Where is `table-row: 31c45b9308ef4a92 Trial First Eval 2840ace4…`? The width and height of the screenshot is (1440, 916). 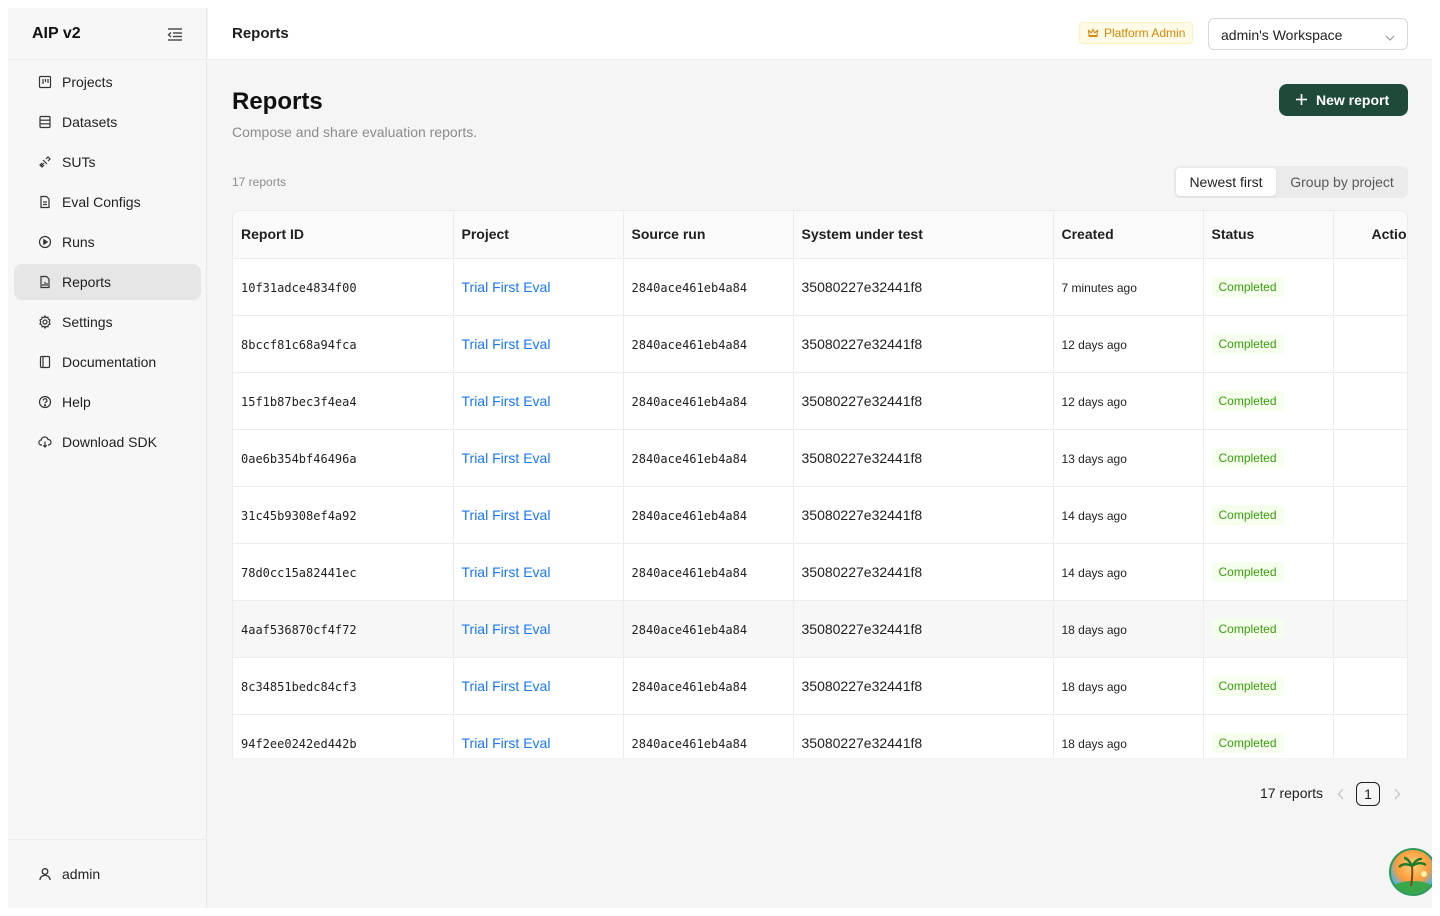
table-row: 31c45b9308ef4a92 Trial First Eval 2840ace4… is located at coordinates (820, 515).